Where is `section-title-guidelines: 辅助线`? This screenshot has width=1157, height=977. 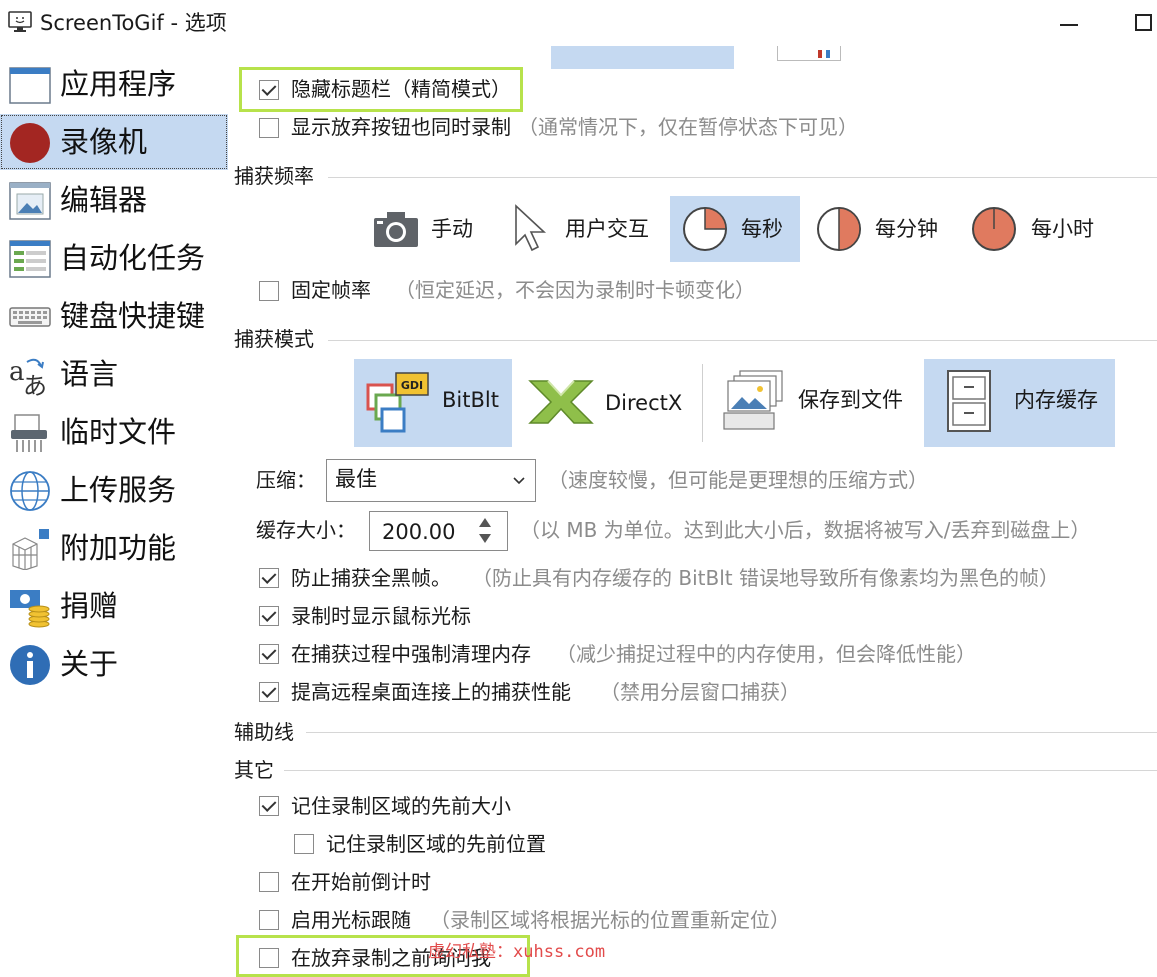
section-title-guidelines: 辅助线 is located at coordinates (264, 732).